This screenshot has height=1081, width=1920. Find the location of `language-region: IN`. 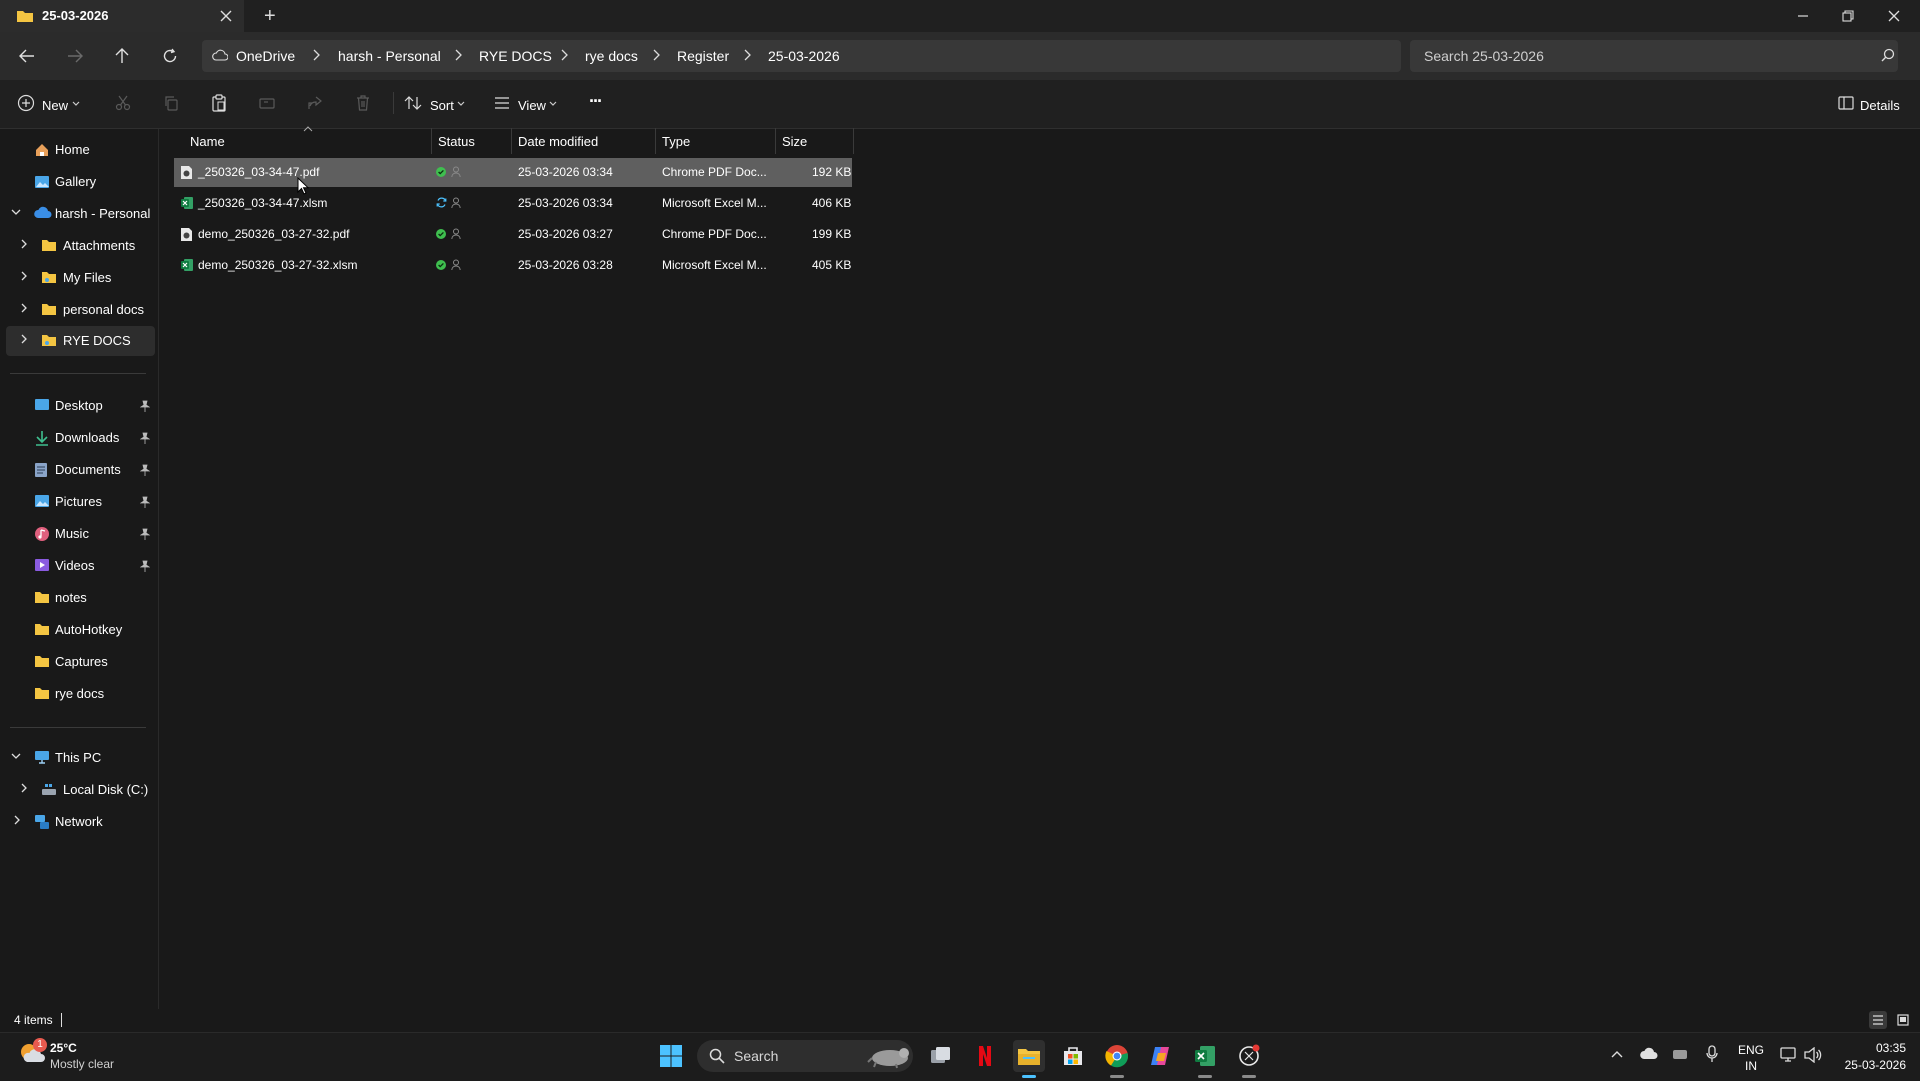

language-region: IN is located at coordinates (1751, 1066).